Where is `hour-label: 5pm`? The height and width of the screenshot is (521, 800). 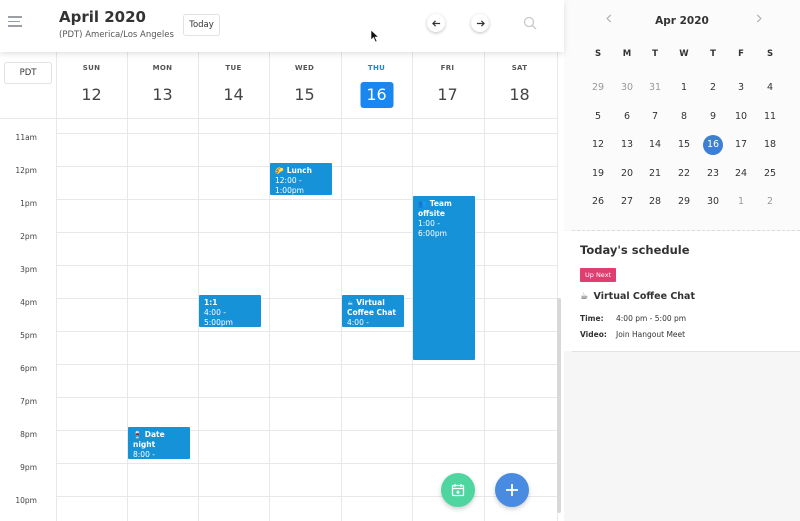
hour-label: 5pm is located at coordinates (28, 335).